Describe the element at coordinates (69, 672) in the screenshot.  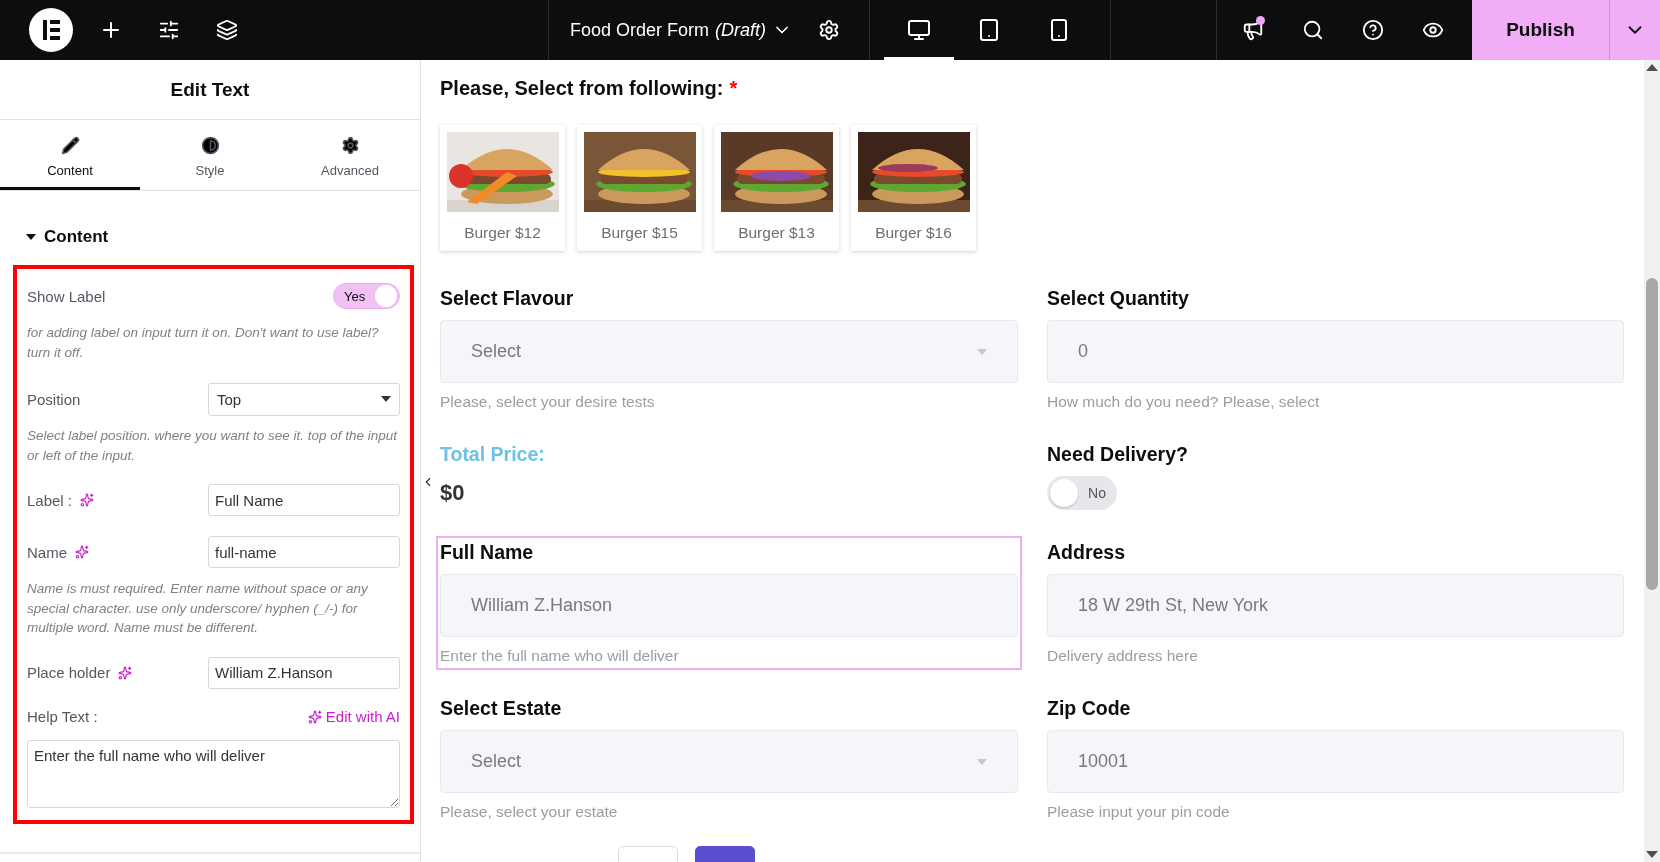
I see `control-label: Place holder` at that location.